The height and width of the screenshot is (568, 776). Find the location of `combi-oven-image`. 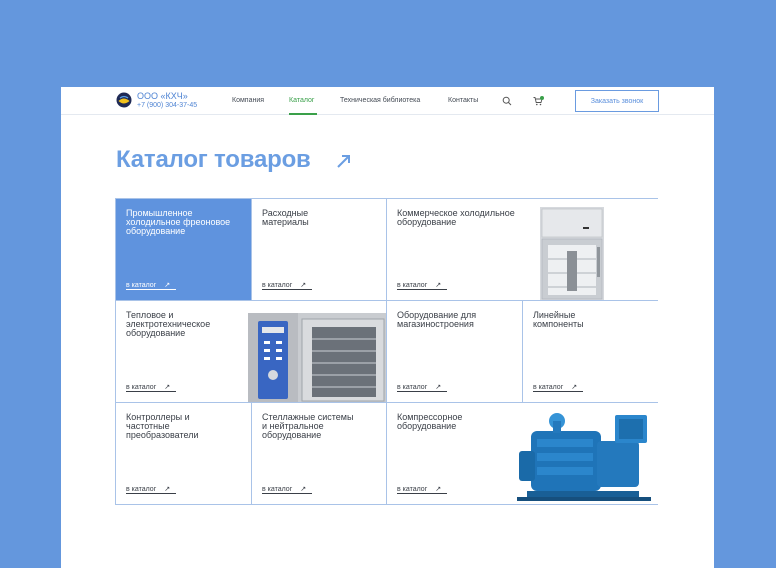

combi-oven-image is located at coordinates (317, 357).